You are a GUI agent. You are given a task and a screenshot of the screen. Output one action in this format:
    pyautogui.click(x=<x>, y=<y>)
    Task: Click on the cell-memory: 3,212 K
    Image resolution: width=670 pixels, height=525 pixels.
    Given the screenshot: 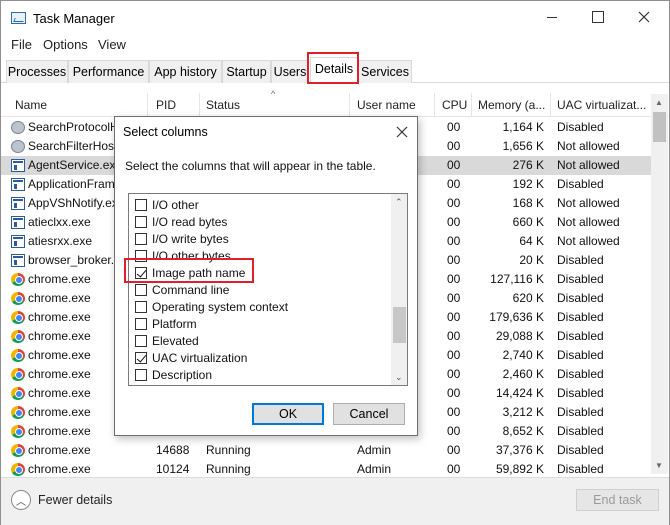 What is the action you would take?
    pyautogui.click(x=523, y=412)
    